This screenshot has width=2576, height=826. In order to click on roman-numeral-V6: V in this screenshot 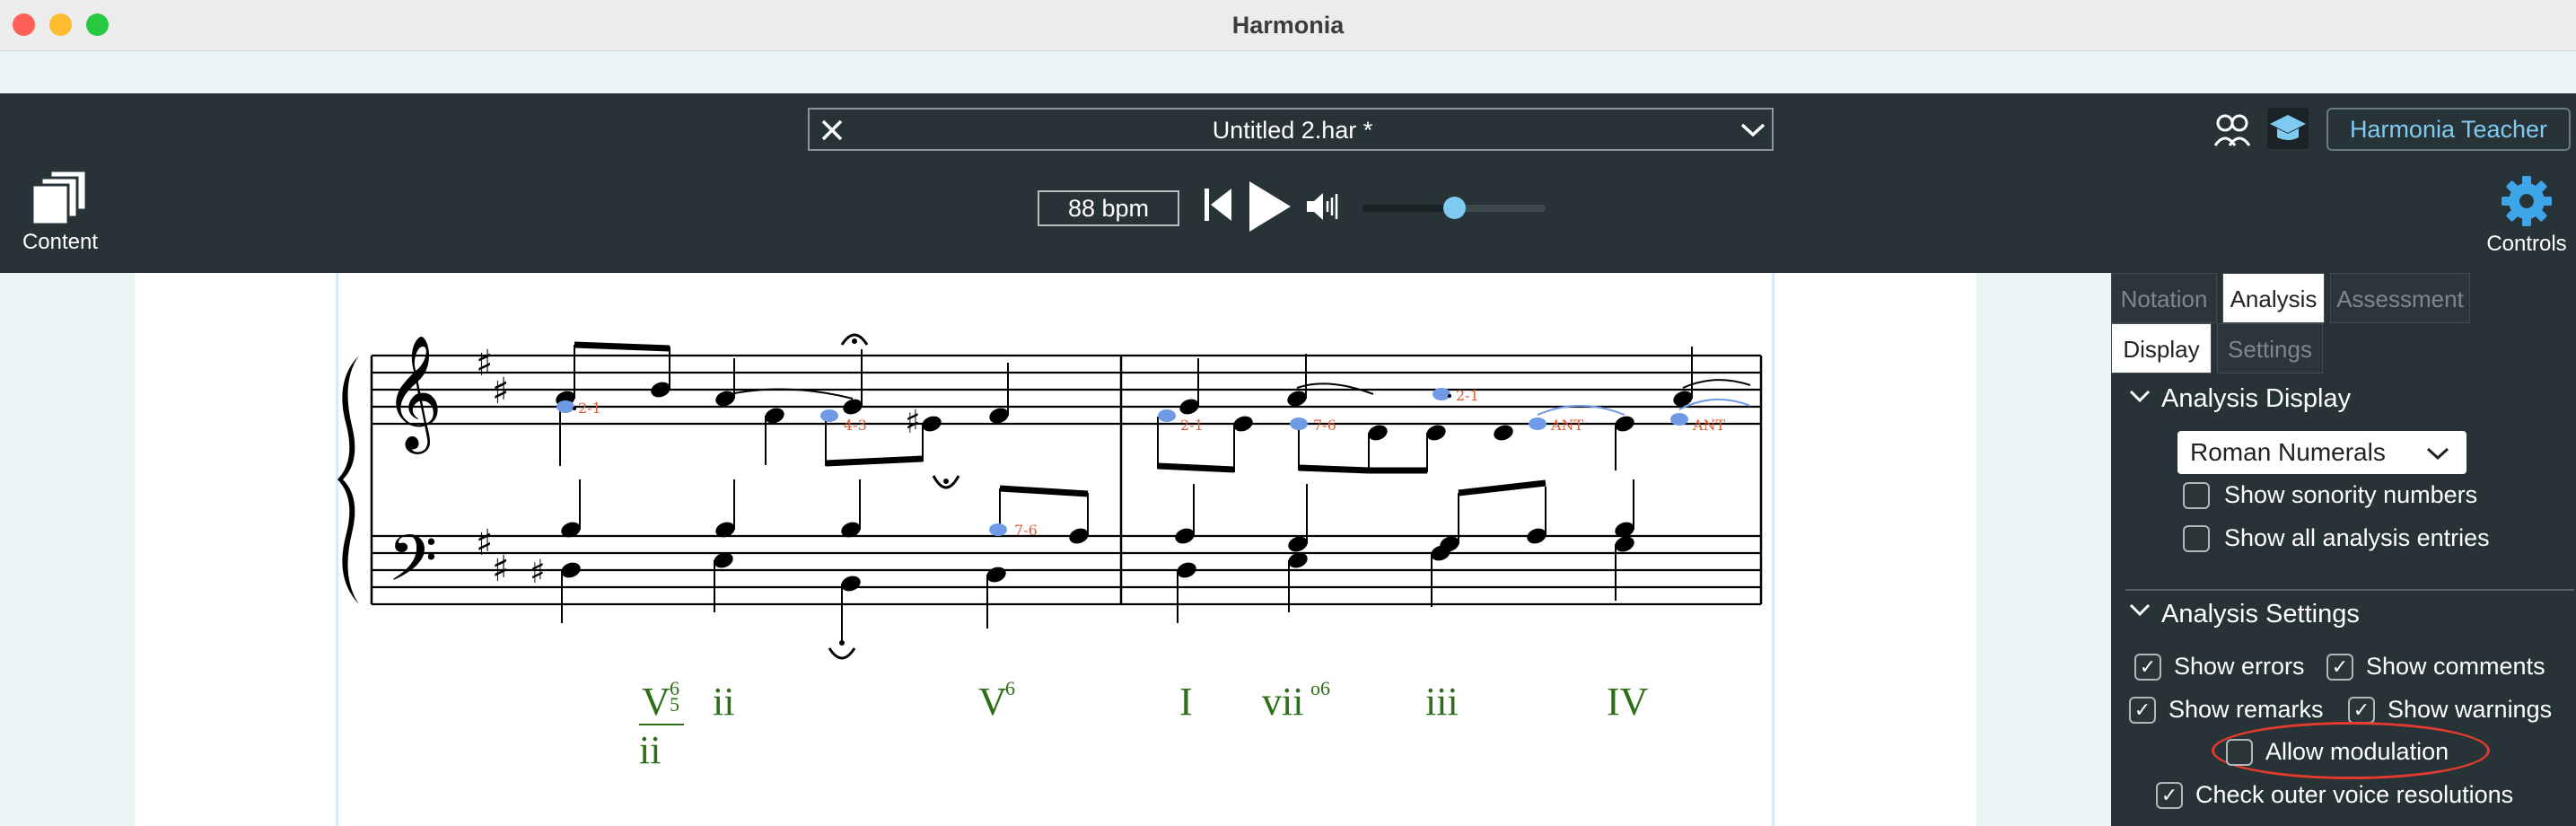, I will do `click(992, 702)`.